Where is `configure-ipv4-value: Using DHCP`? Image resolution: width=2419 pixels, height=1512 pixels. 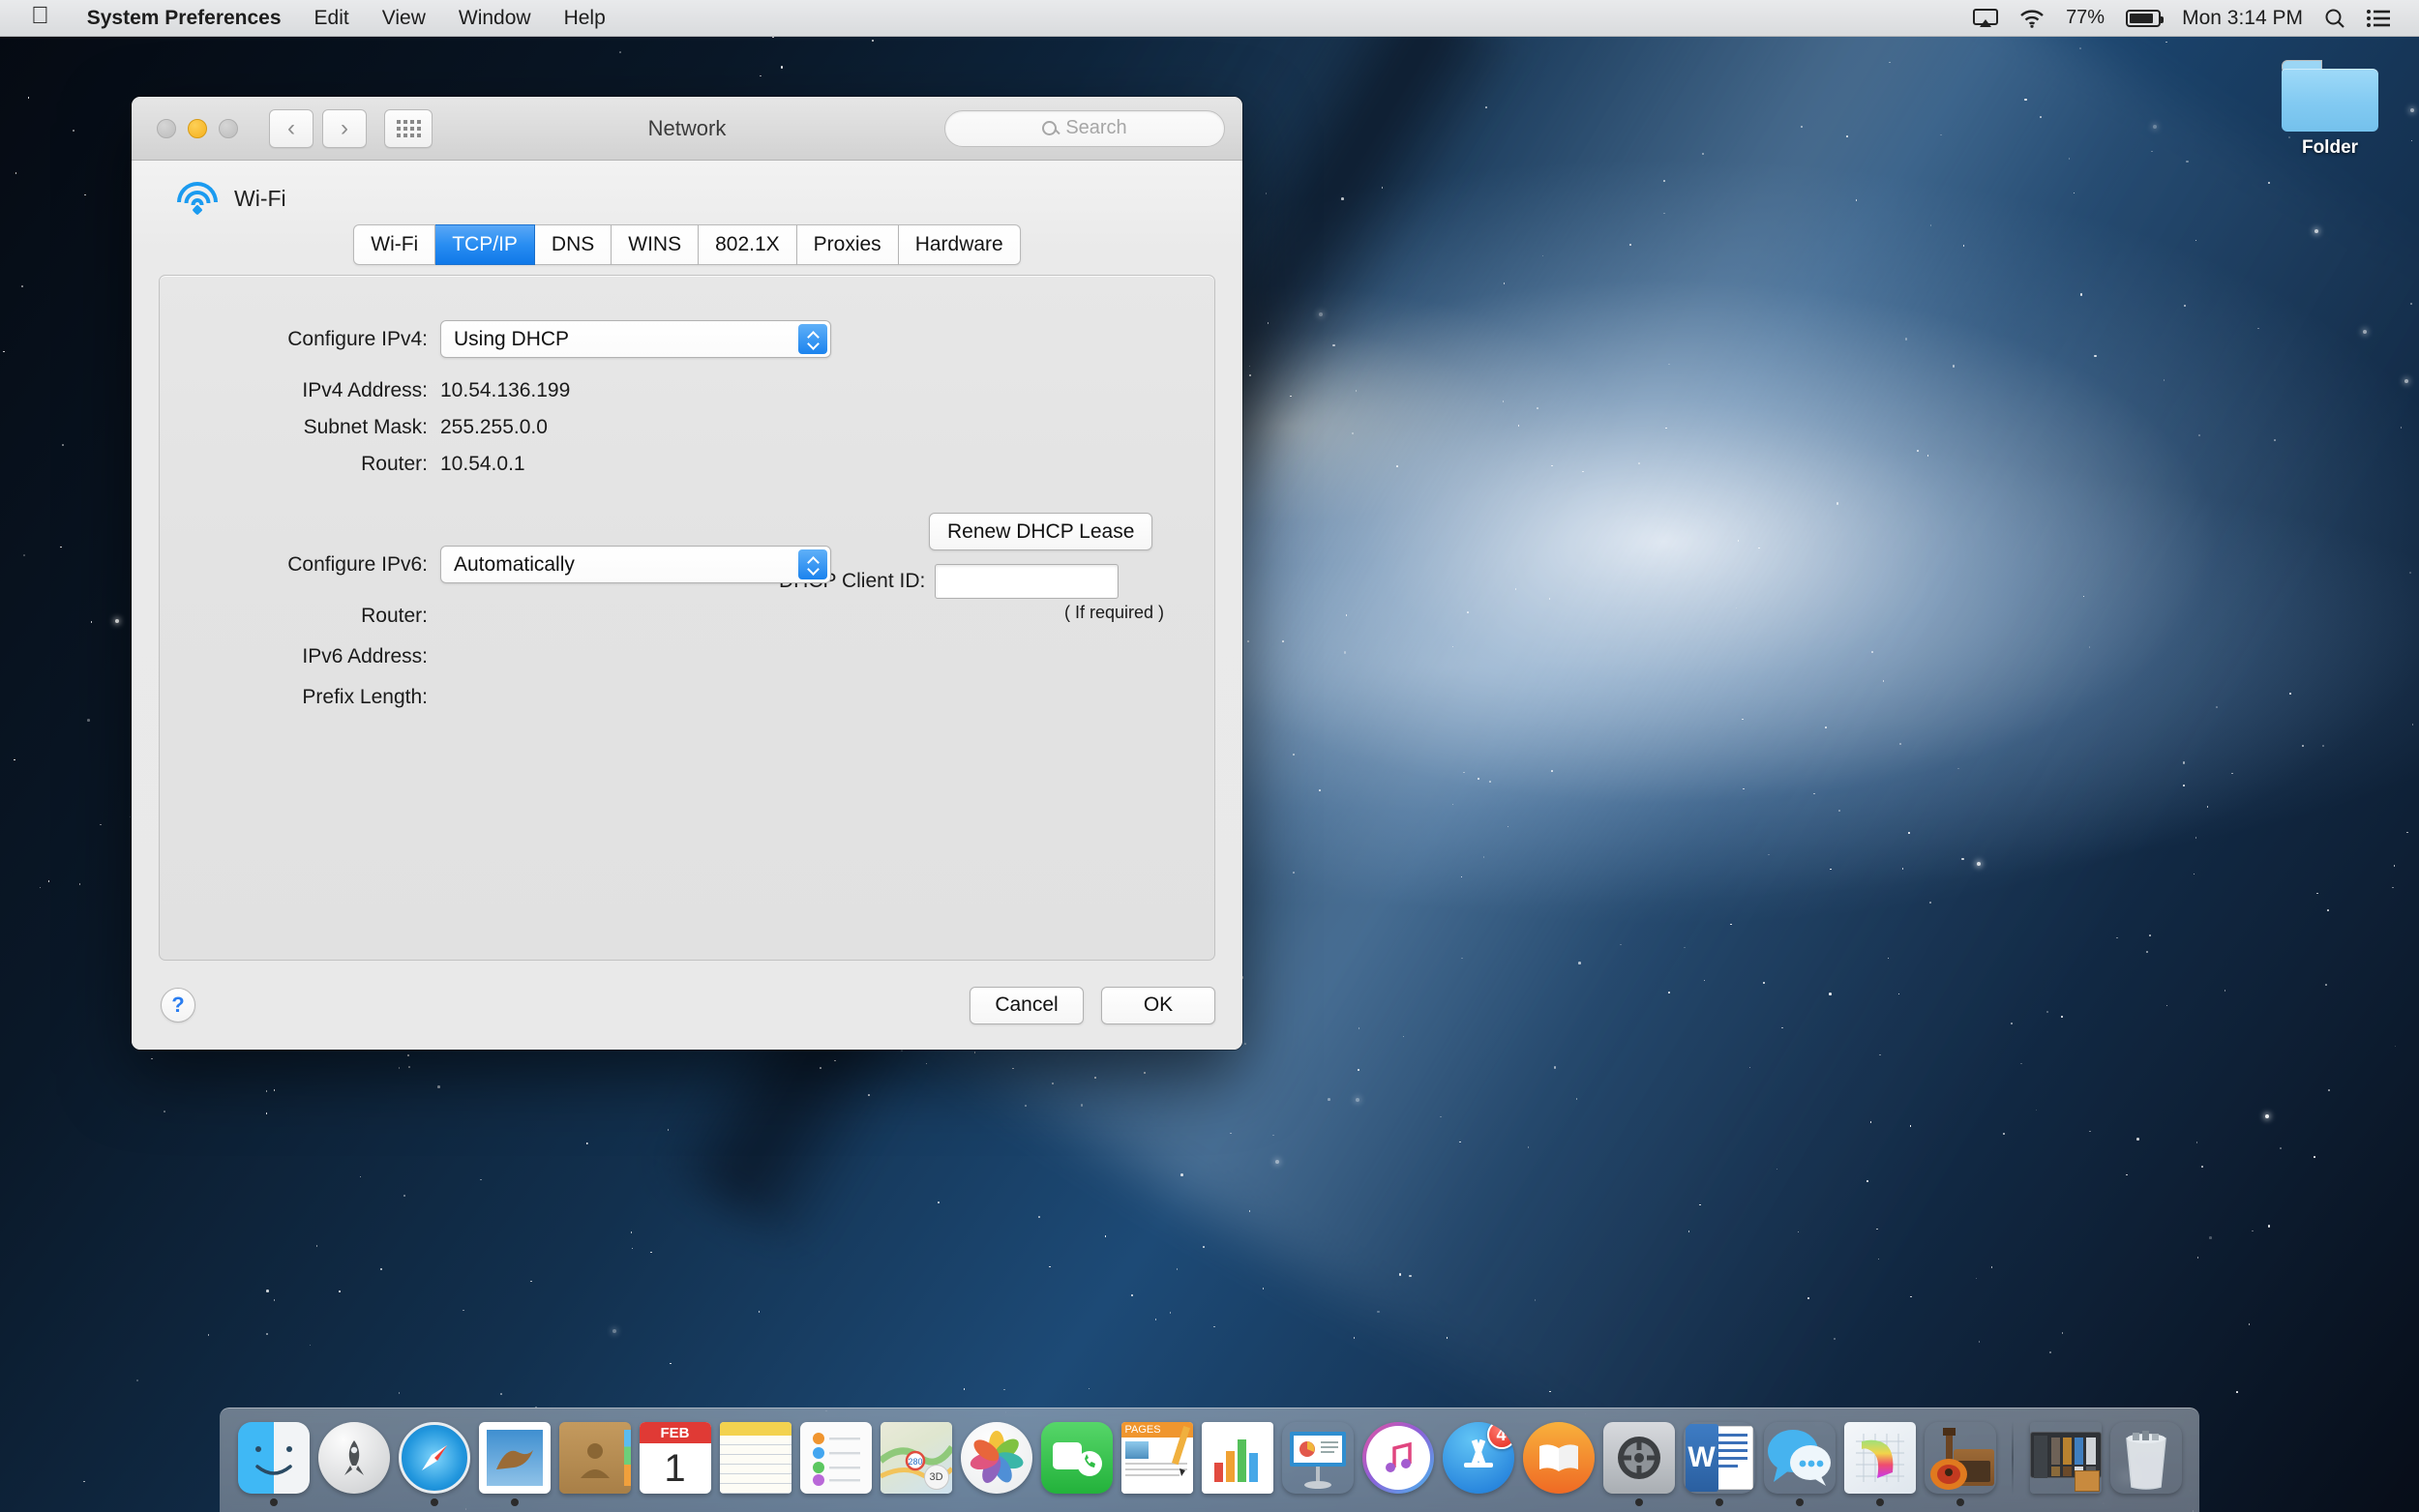
configure-ipv4-value: Using DHCP is located at coordinates (512, 339).